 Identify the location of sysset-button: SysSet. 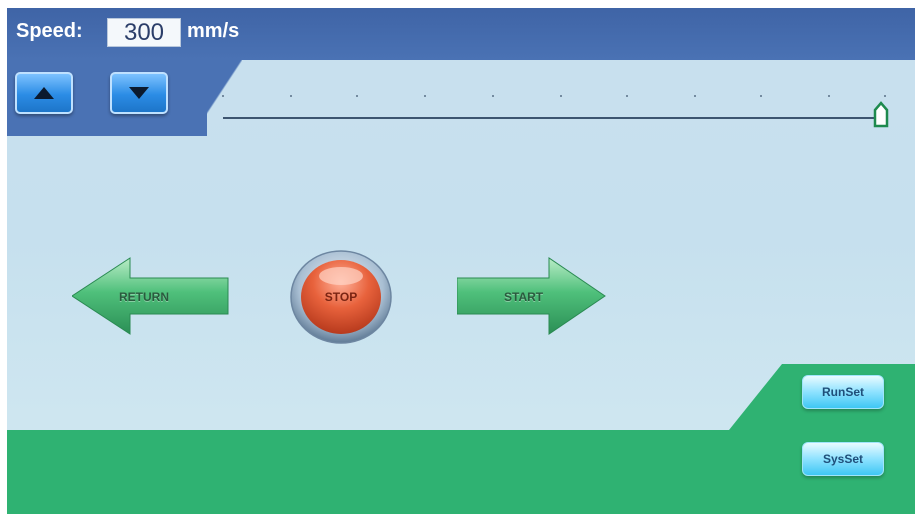
(843, 459).